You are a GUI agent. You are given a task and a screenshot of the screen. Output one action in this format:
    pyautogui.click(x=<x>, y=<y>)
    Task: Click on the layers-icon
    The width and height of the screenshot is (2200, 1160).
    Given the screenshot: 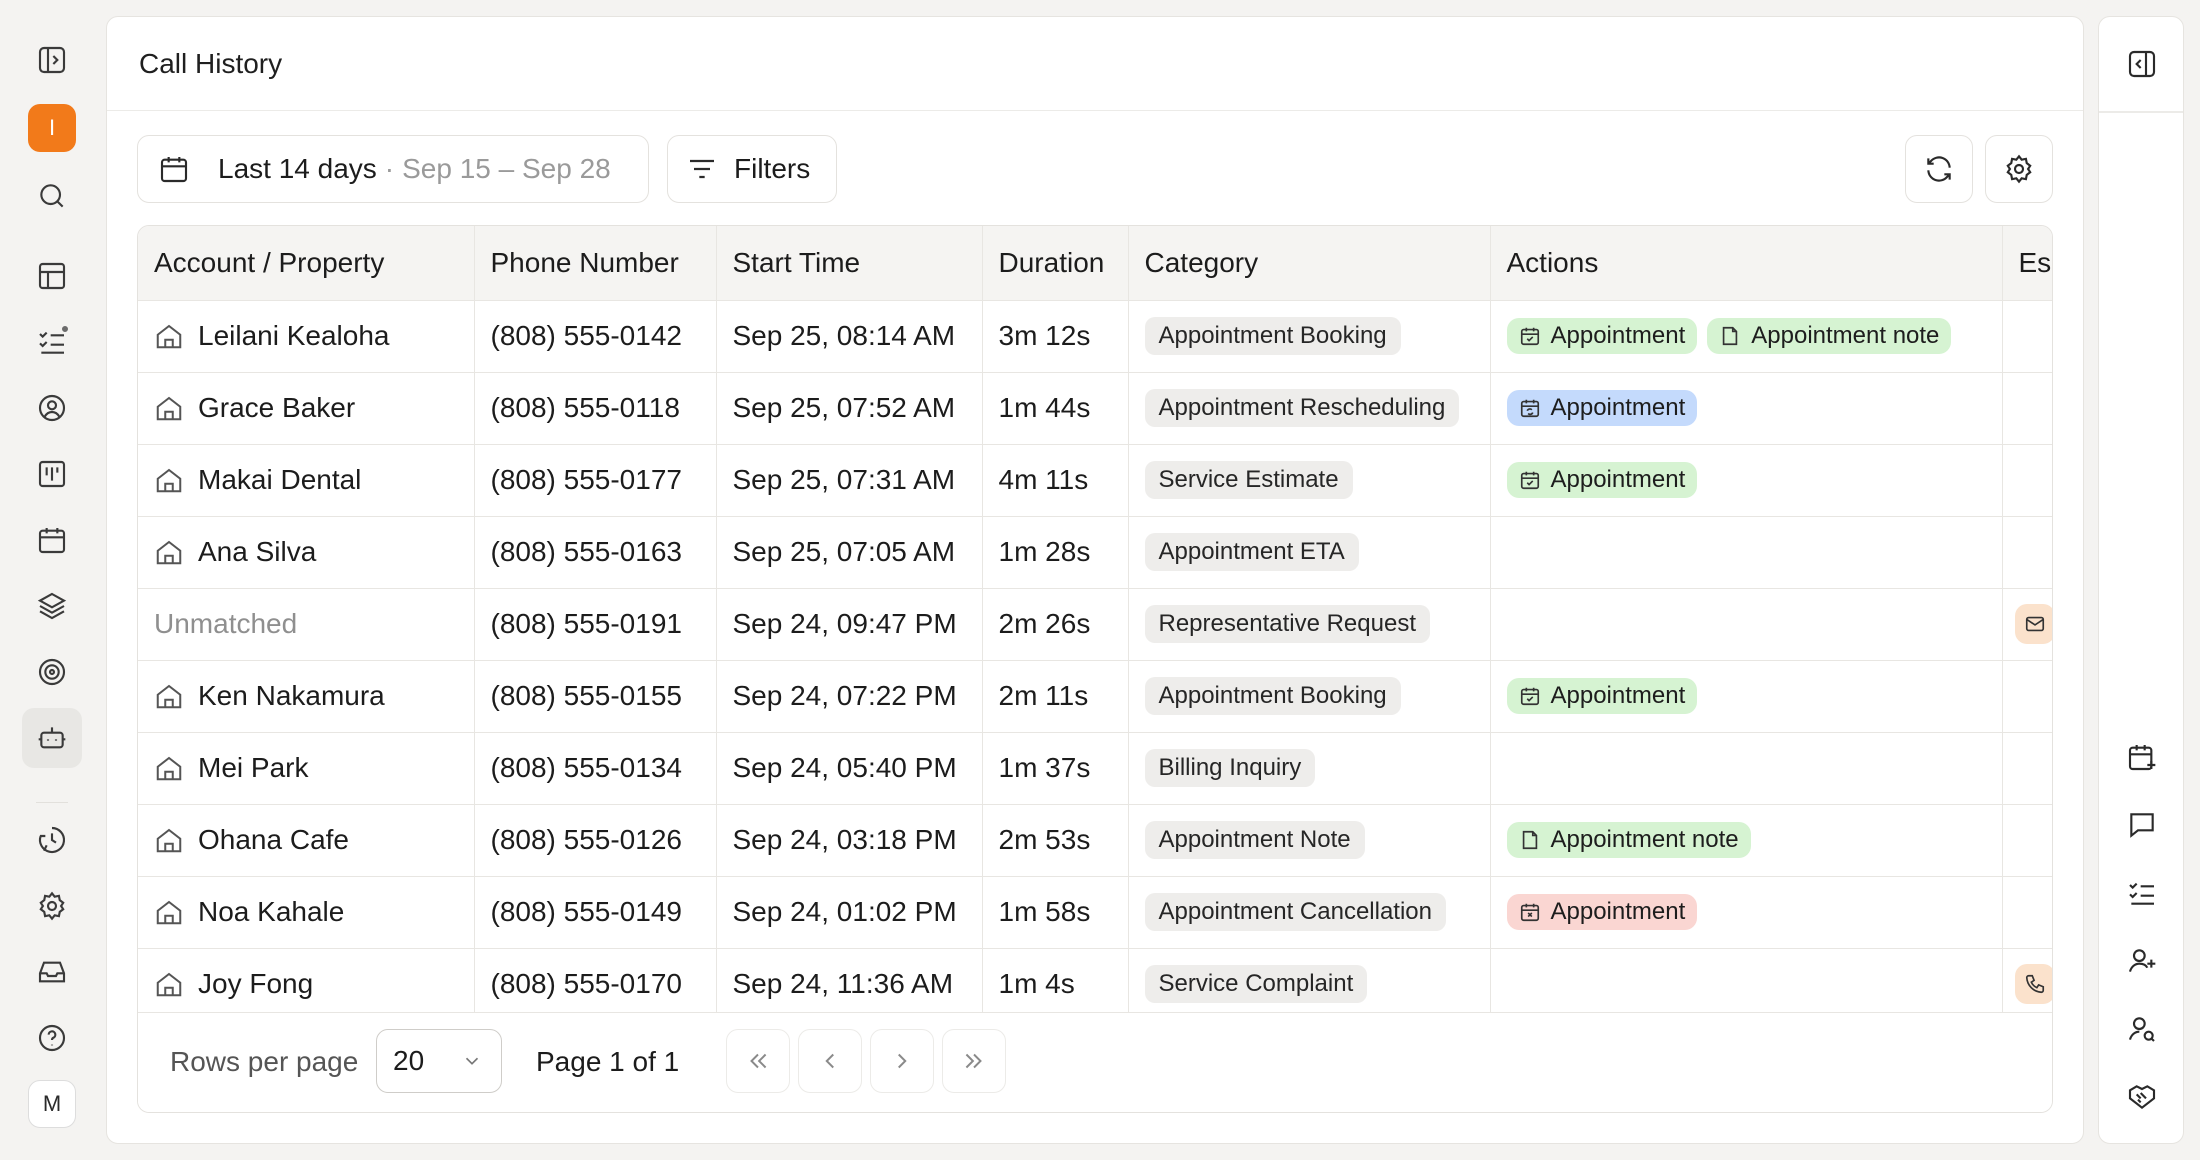 What is the action you would take?
    pyautogui.click(x=52, y=606)
    